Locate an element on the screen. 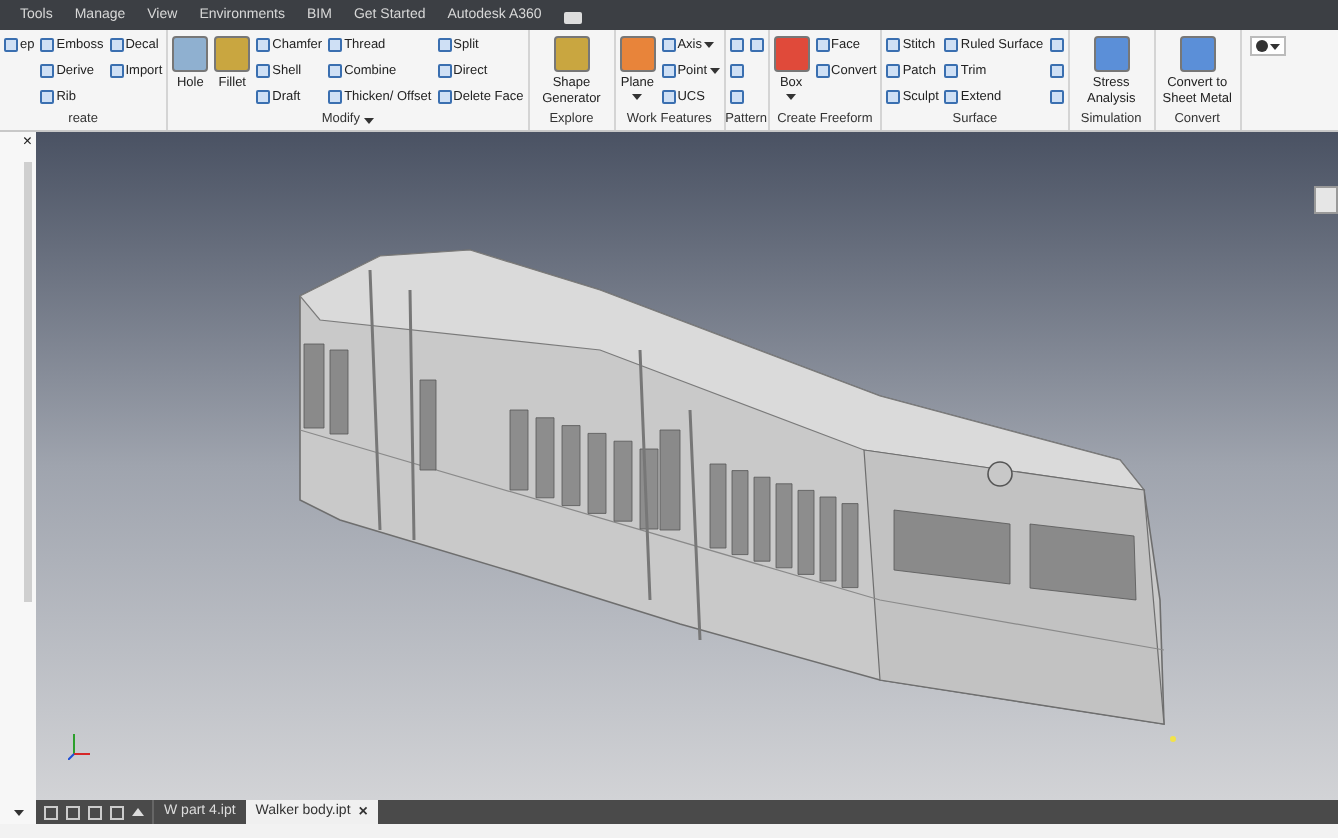 The height and width of the screenshot is (838, 1338). close-button: × is located at coordinates (27, 141).